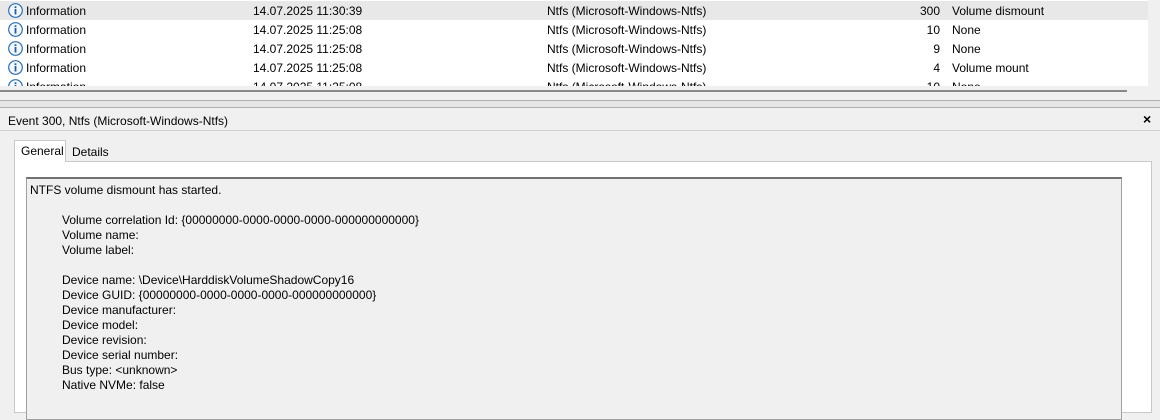  I want to click on description-line: Device model:, so click(100, 325).